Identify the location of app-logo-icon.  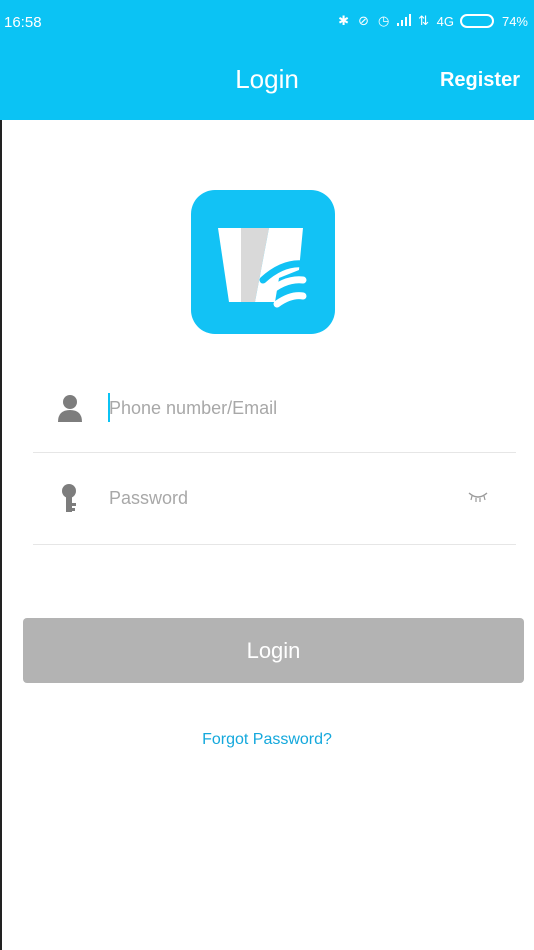
(263, 262).